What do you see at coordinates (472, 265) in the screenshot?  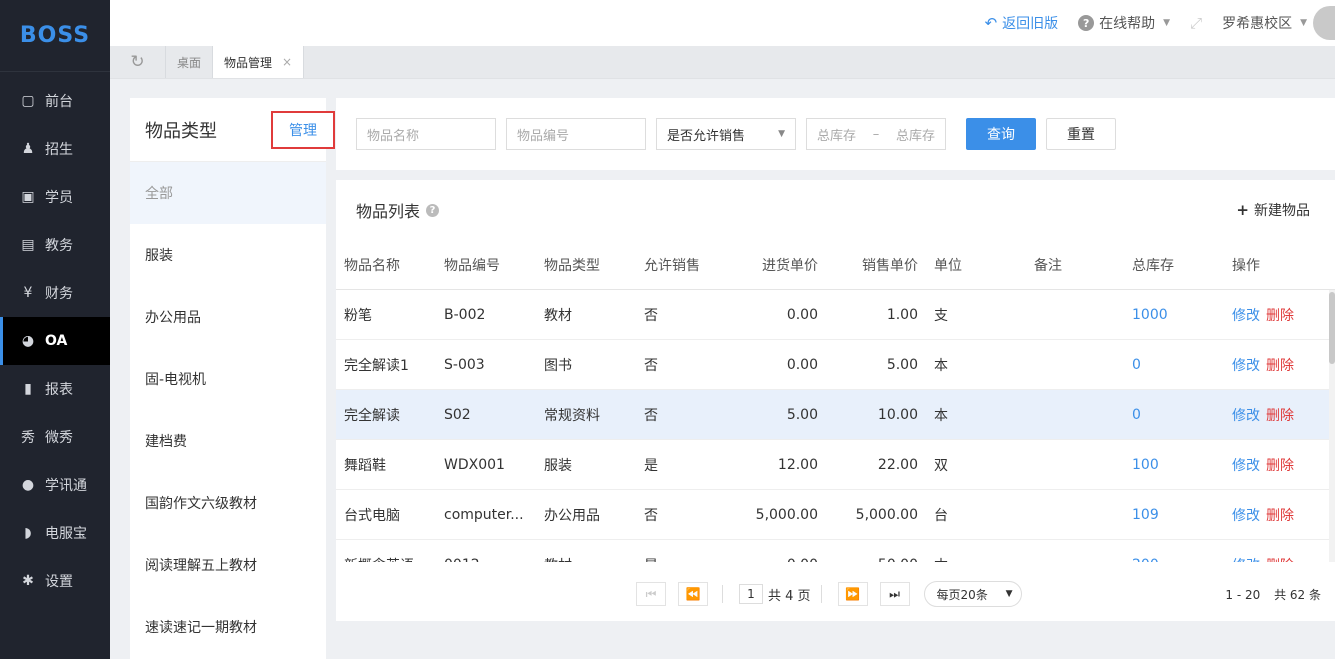 I see `column-header: 物品编号` at bounding box center [472, 265].